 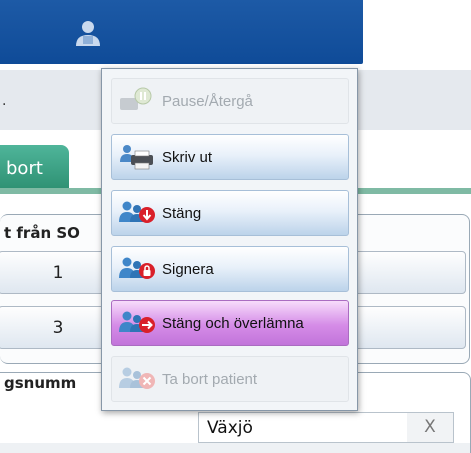 I want to click on sign-lock-icon, so click(x=137, y=268).